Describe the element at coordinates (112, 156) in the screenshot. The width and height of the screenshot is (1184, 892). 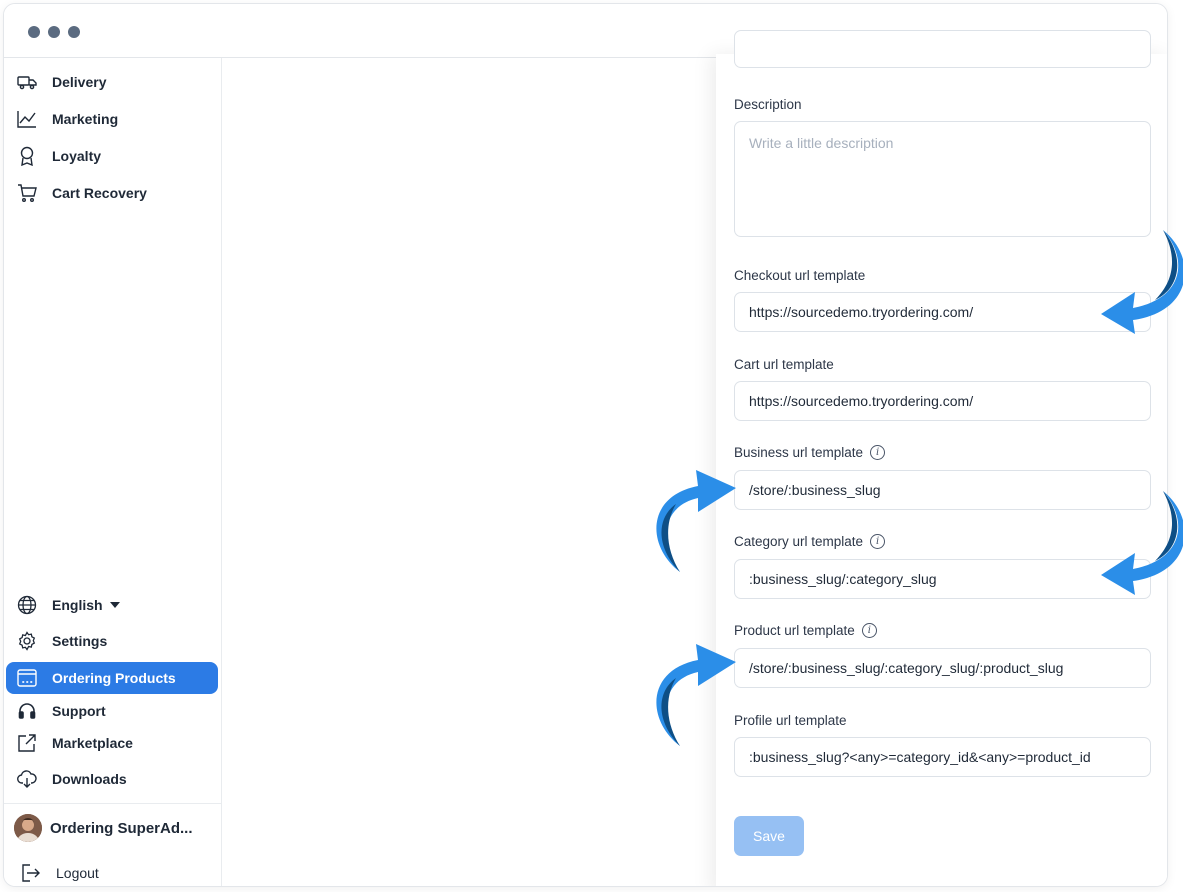
I see `sidebar-item-loyalty: Loyalty` at that location.